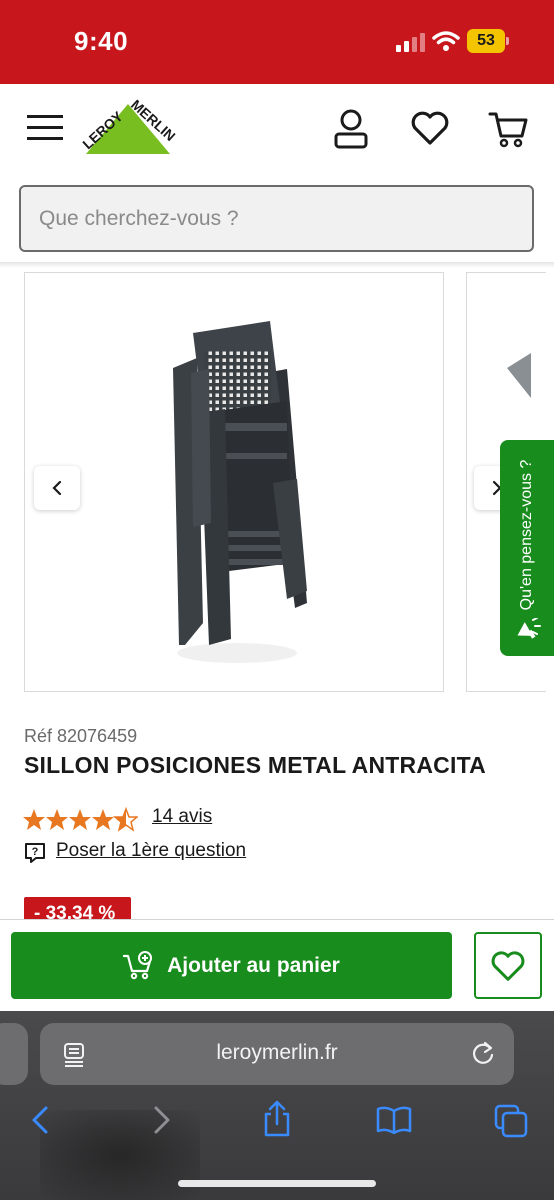  Describe the element at coordinates (41, 1120) in the screenshot. I see `back-icon` at that location.